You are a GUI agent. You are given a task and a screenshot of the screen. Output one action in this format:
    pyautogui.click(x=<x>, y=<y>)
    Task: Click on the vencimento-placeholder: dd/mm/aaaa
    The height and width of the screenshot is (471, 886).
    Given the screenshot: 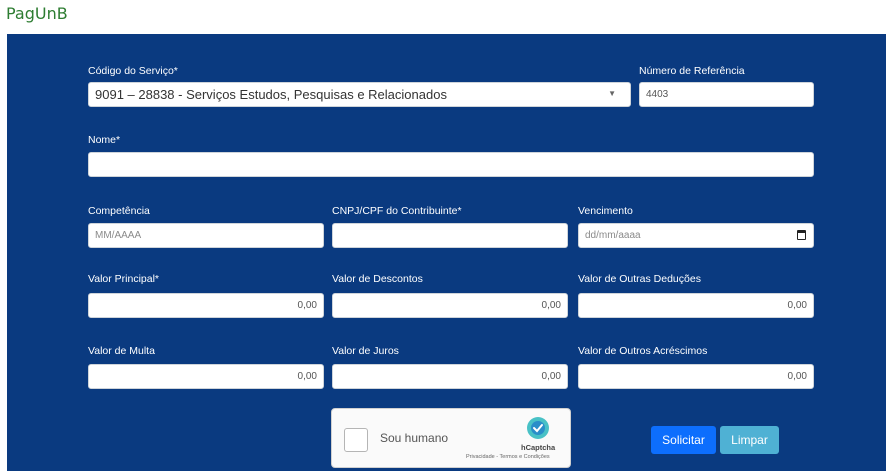 What is the action you would take?
    pyautogui.click(x=613, y=235)
    